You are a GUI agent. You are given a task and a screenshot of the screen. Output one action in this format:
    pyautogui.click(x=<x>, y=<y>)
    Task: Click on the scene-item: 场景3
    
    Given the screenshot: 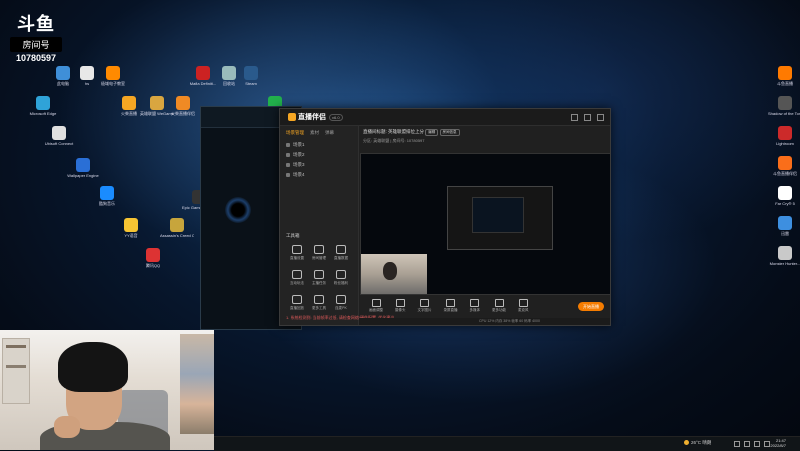 What is the action you would take?
    pyautogui.click(x=319, y=165)
    